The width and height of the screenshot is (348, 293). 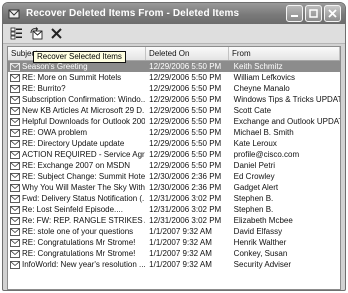 I want to click on subject-text: RE: stole one of your questions, so click(x=78, y=231).